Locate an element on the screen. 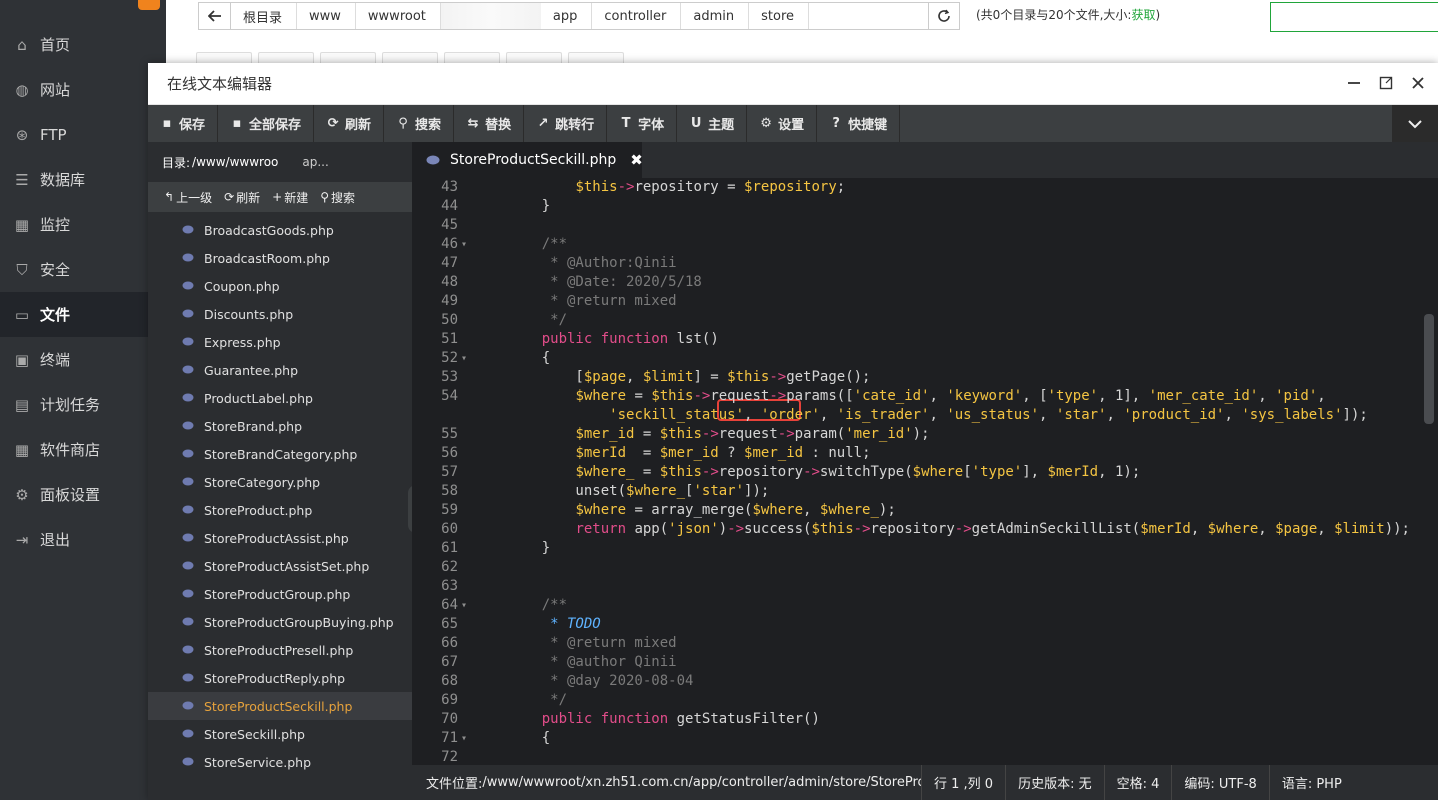  back-button is located at coordinates (215, 16).